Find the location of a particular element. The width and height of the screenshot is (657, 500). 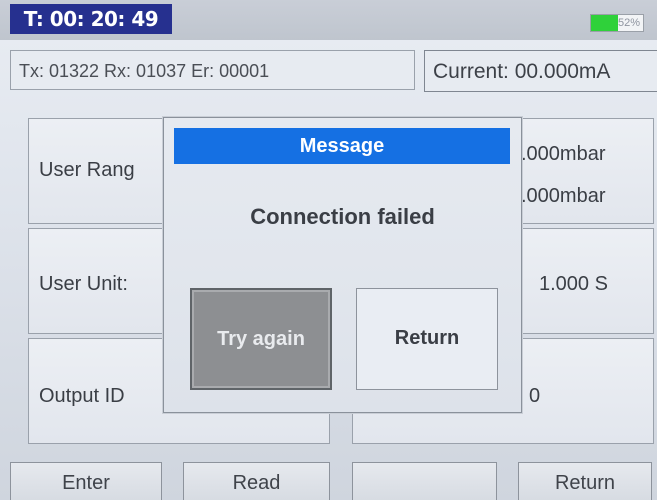

range-upper-value: .000mbar is located at coordinates (563, 154).